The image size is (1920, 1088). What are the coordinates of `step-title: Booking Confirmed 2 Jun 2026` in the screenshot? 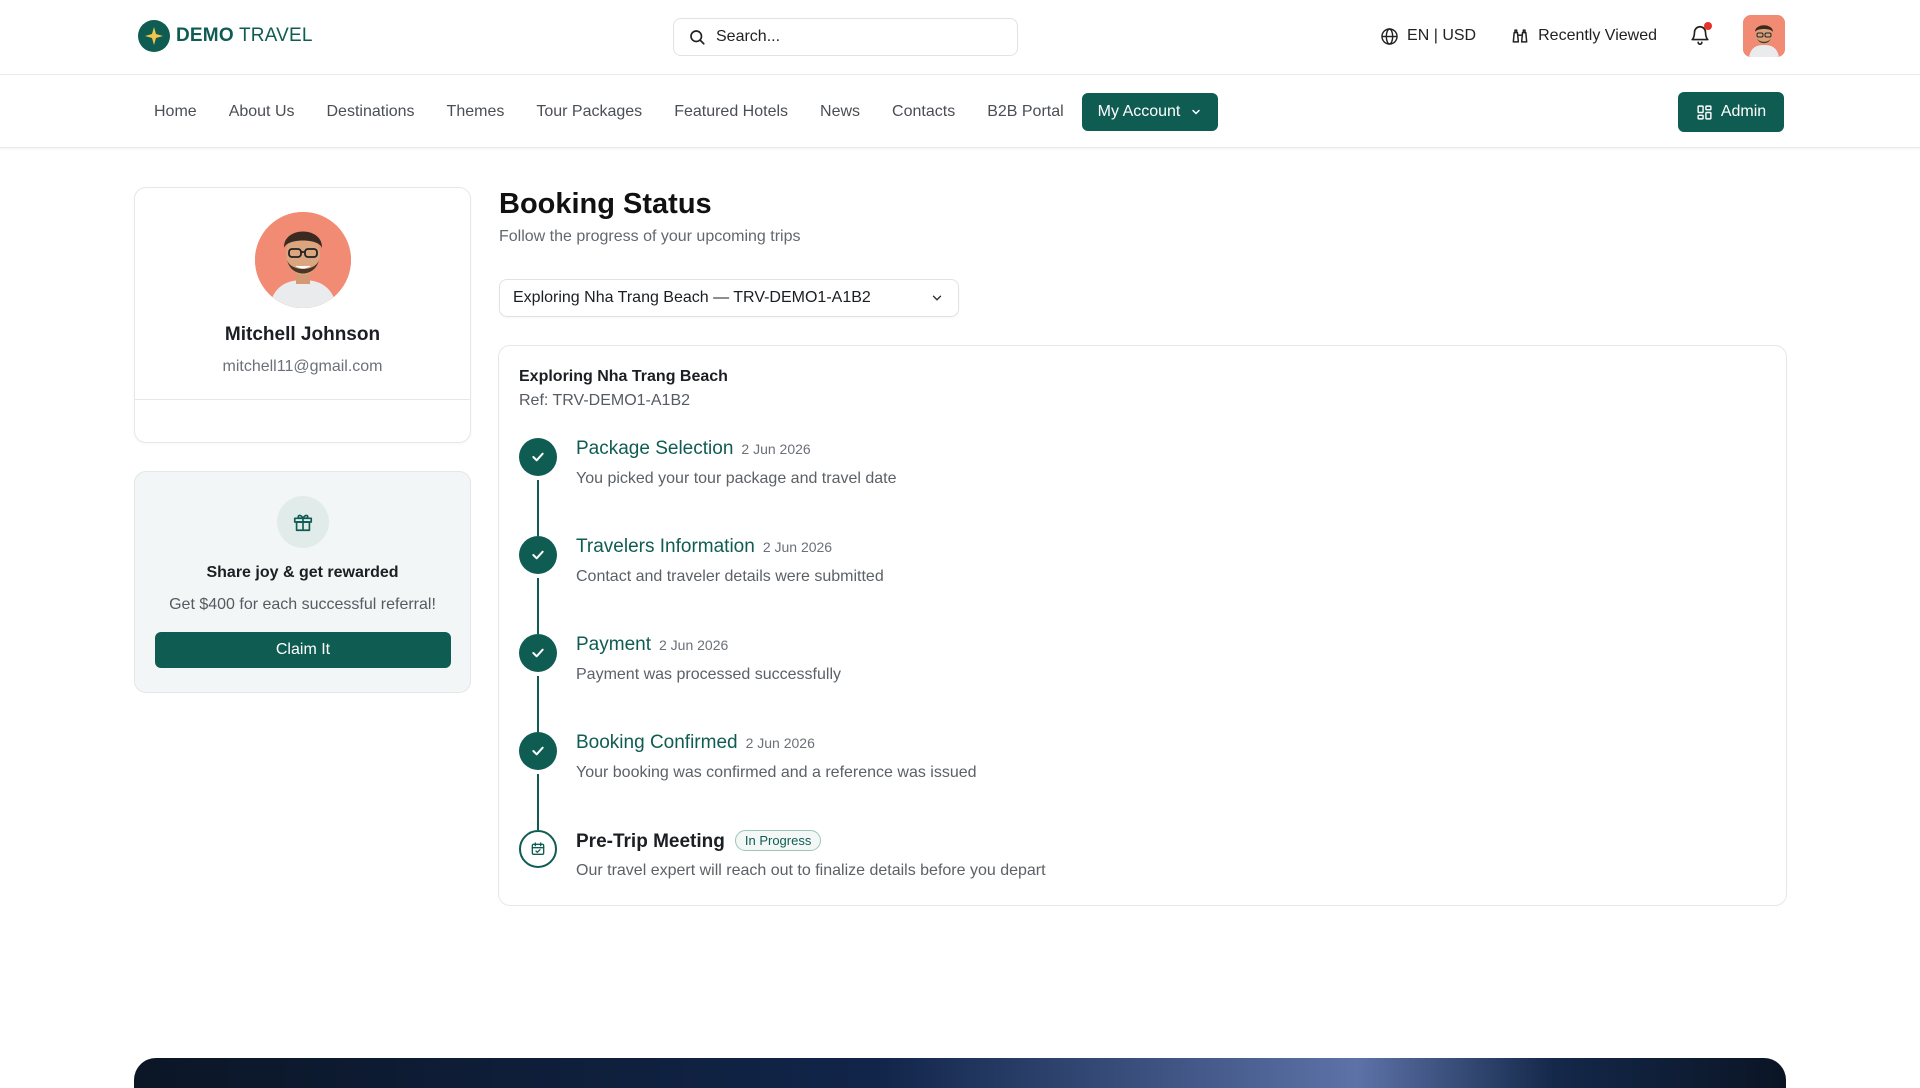 It's located at (695, 743).